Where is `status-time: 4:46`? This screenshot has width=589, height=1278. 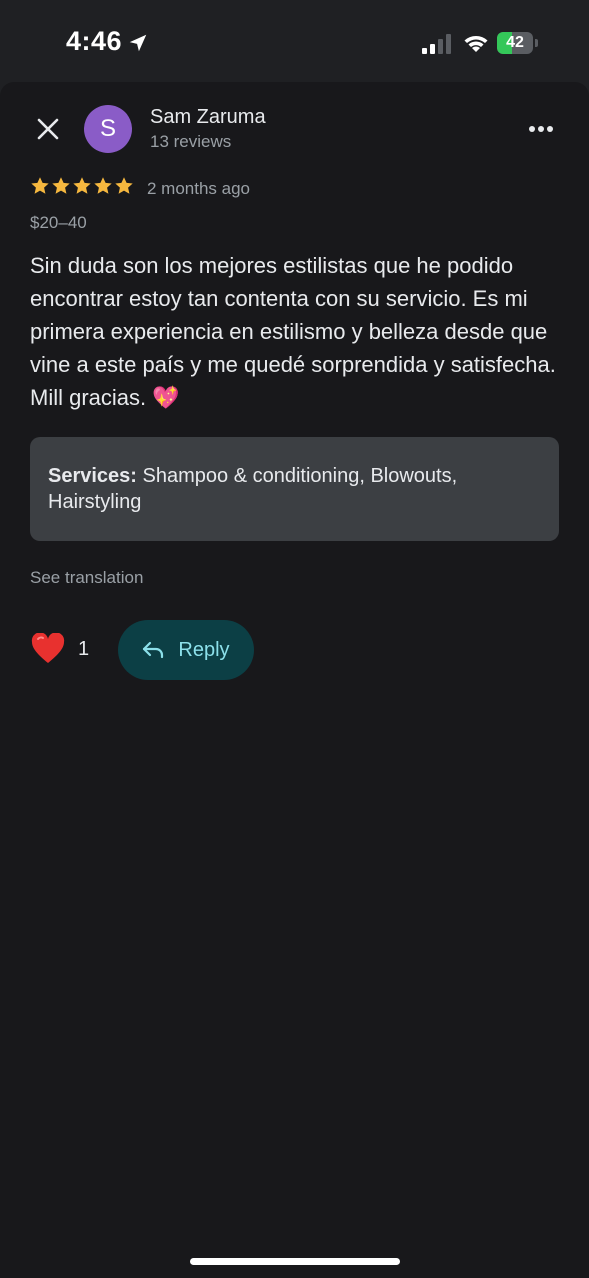
status-time: 4:46 is located at coordinates (94, 41).